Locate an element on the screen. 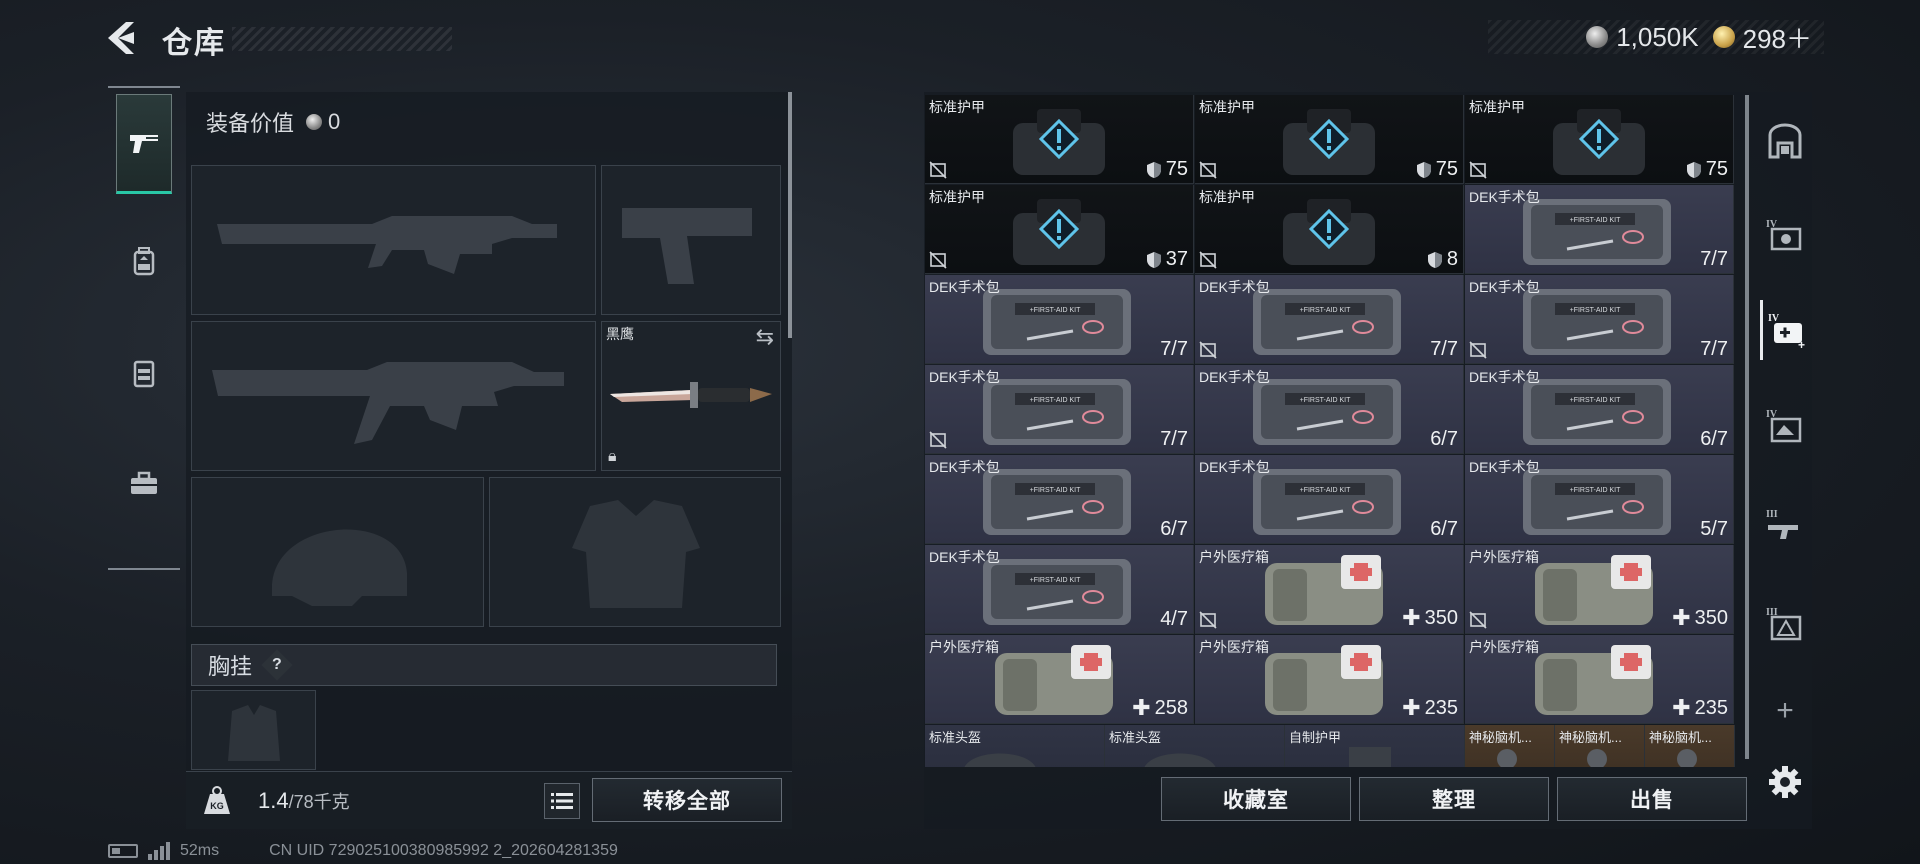  item-value: 37 is located at coordinates (1167, 259).